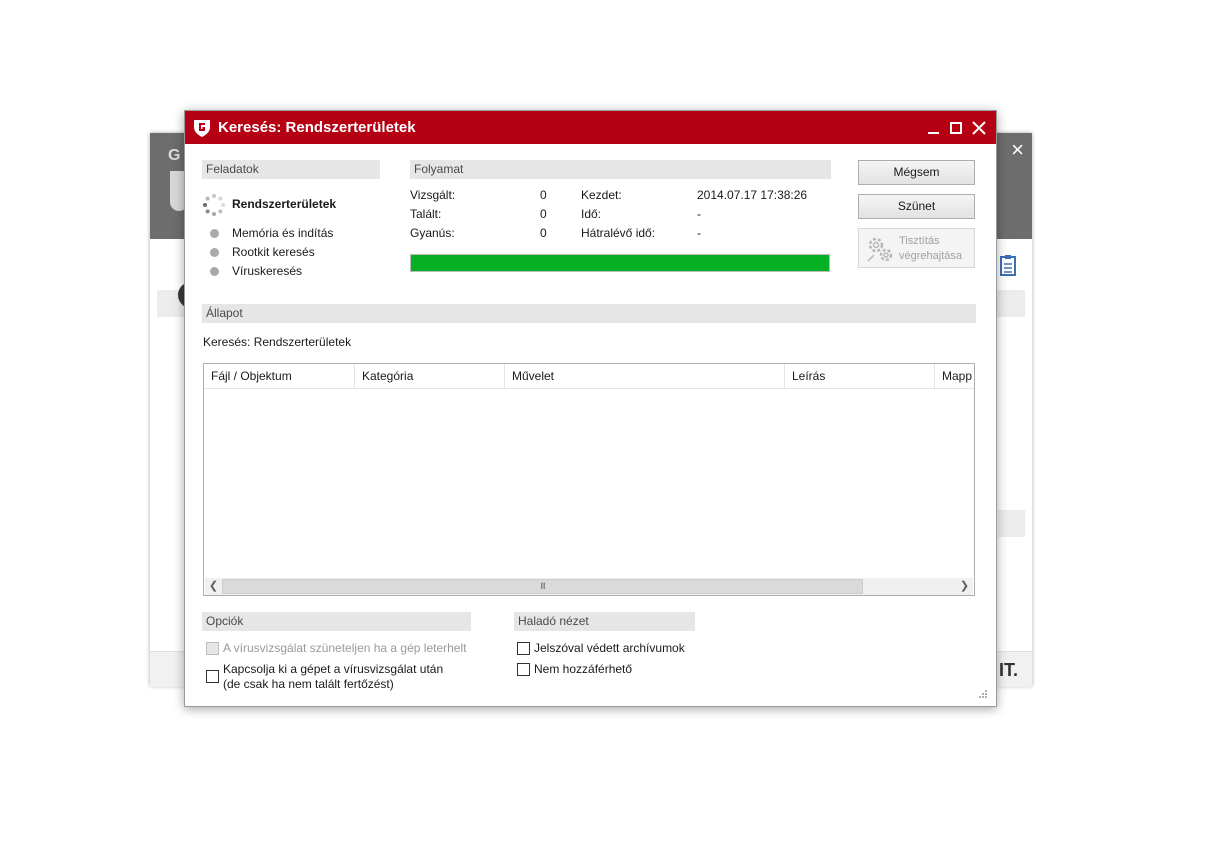 This screenshot has height=860, width=1216. Describe the element at coordinates (542, 586) in the screenshot. I see `scroll-thumb: III` at that location.